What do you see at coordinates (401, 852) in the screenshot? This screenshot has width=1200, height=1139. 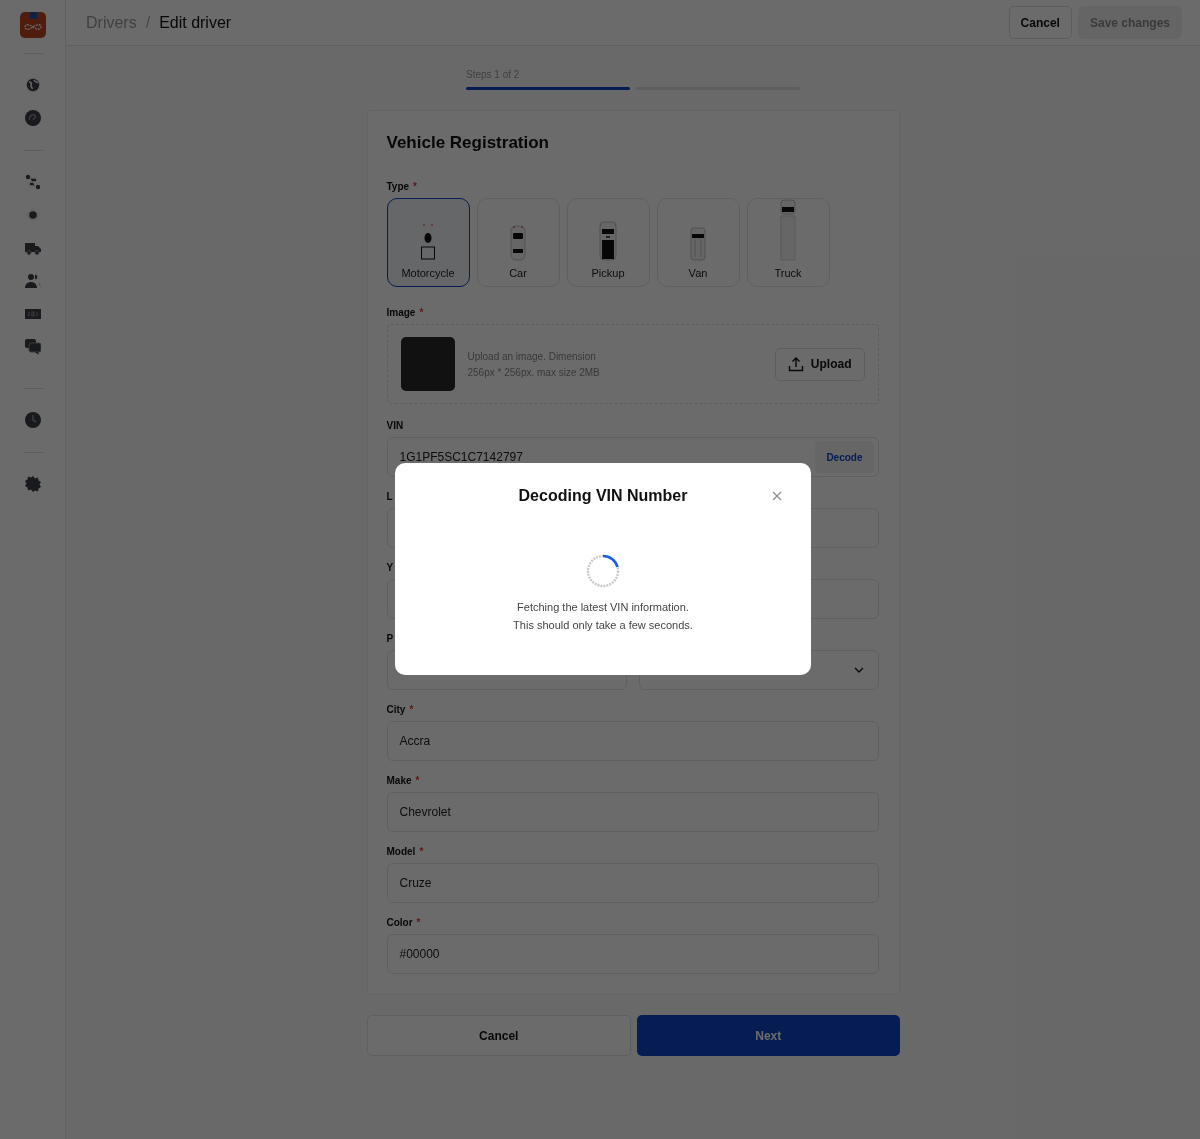 I see `field-label: Model` at bounding box center [401, 852].